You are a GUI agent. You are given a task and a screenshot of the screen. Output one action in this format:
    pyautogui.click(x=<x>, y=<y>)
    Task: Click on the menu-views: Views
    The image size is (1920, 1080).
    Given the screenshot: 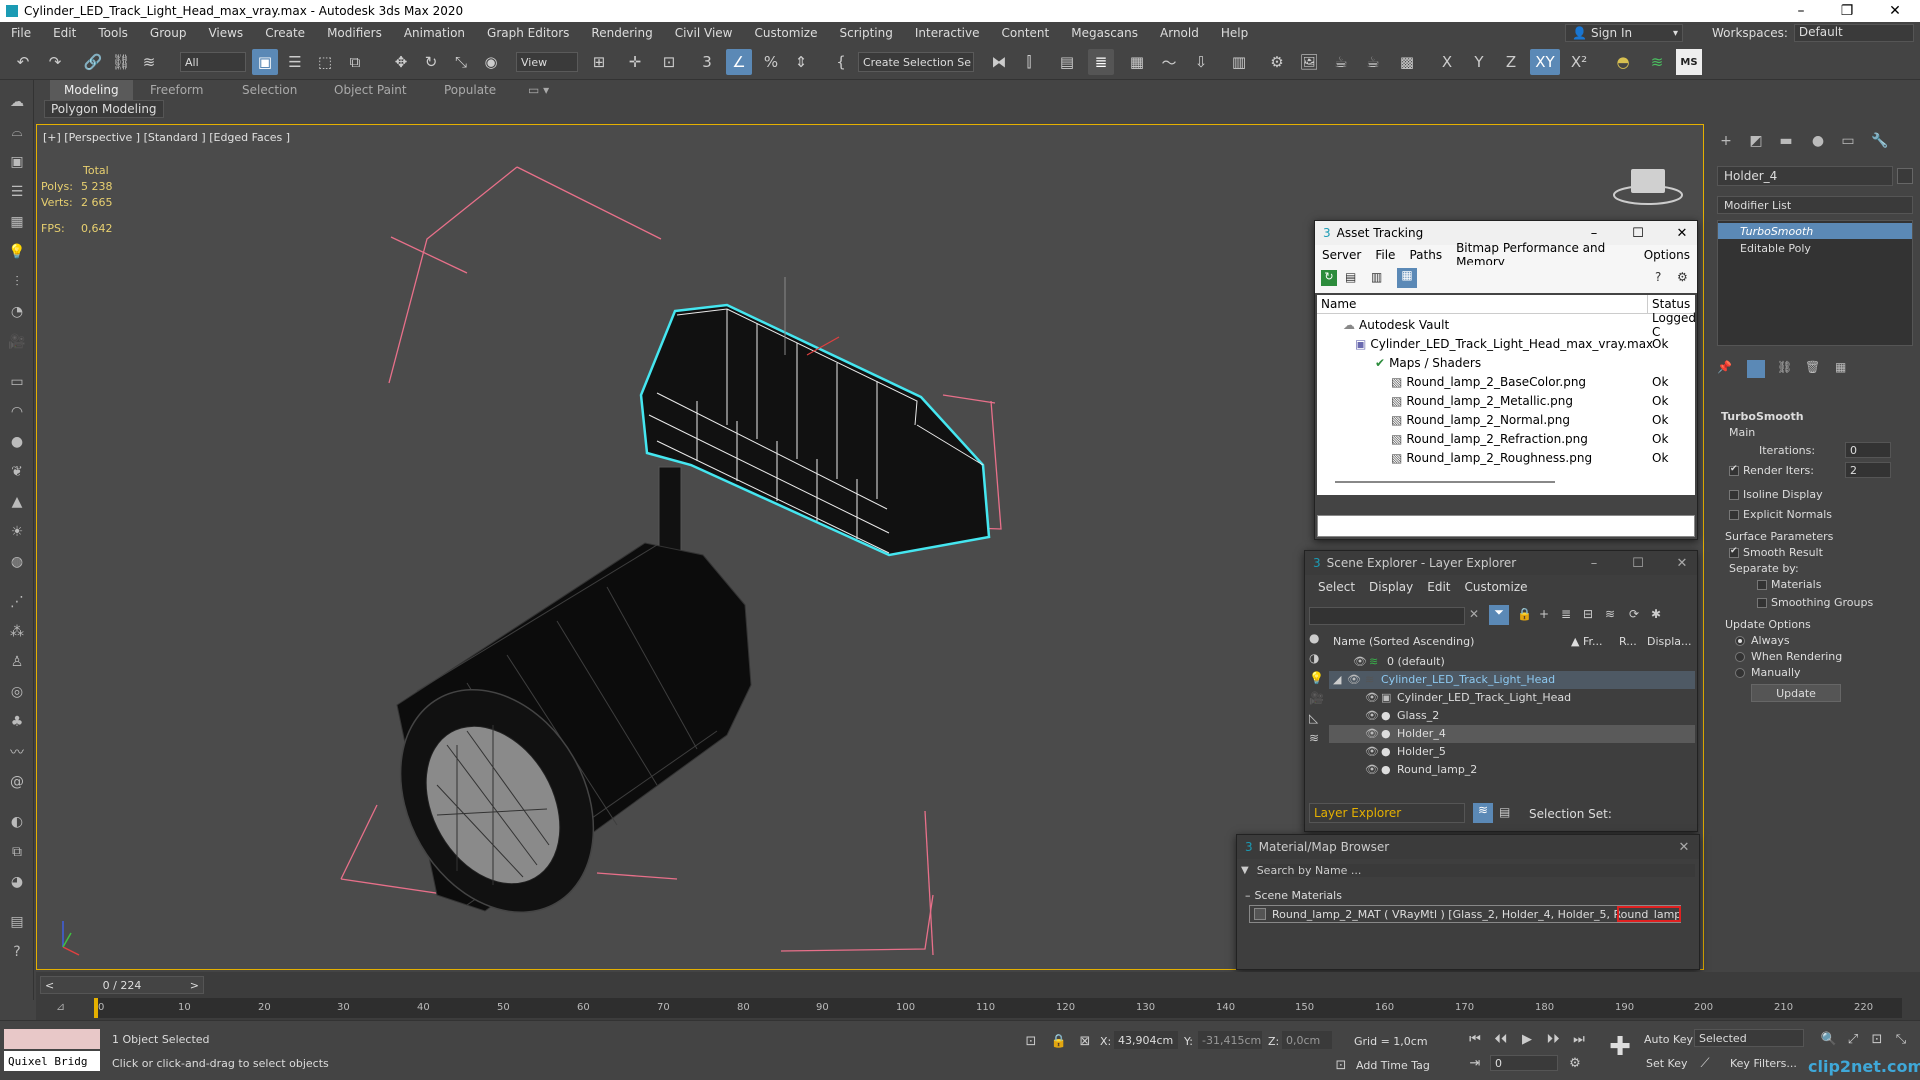 What is the action you would take?
    pyautogui.click(x=225, y=33)
    